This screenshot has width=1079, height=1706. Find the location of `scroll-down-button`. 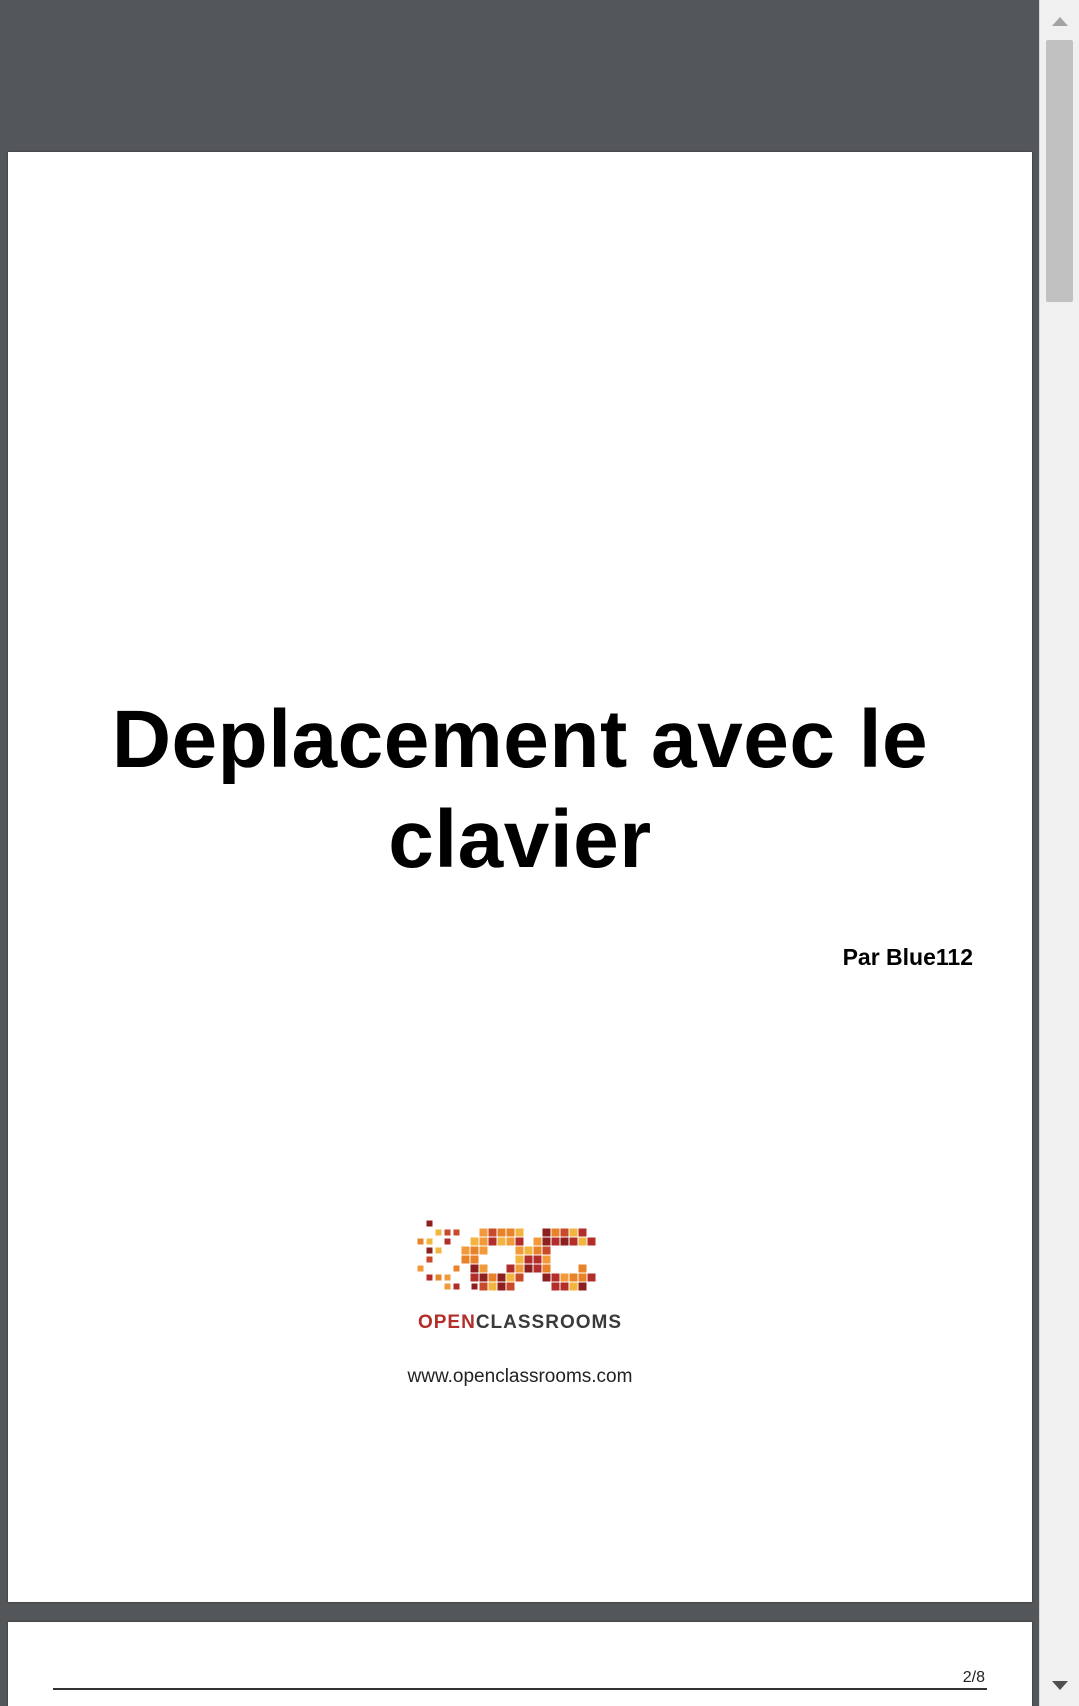

scroll-down-button is located at coordinates (1059, 1685).